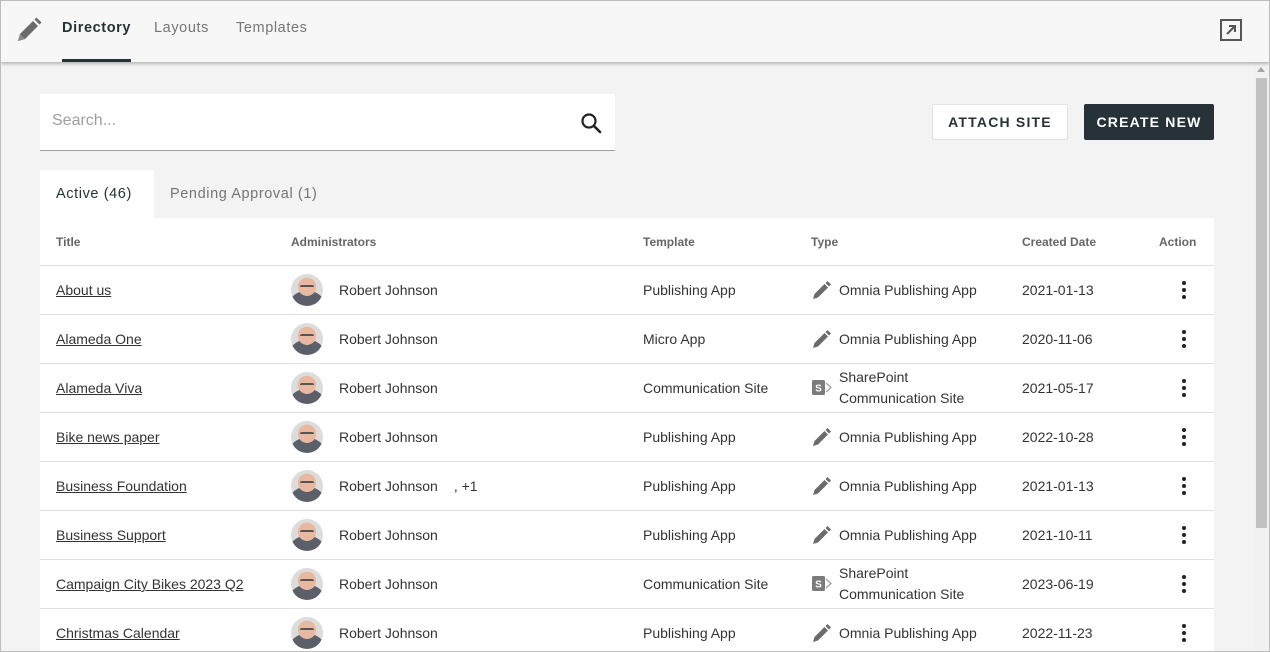  What do you see at coordinates (1000, 122) in the screenshot?
I see `attach-site-button: ATTACH SITE` at bounding box center [1000, 122].